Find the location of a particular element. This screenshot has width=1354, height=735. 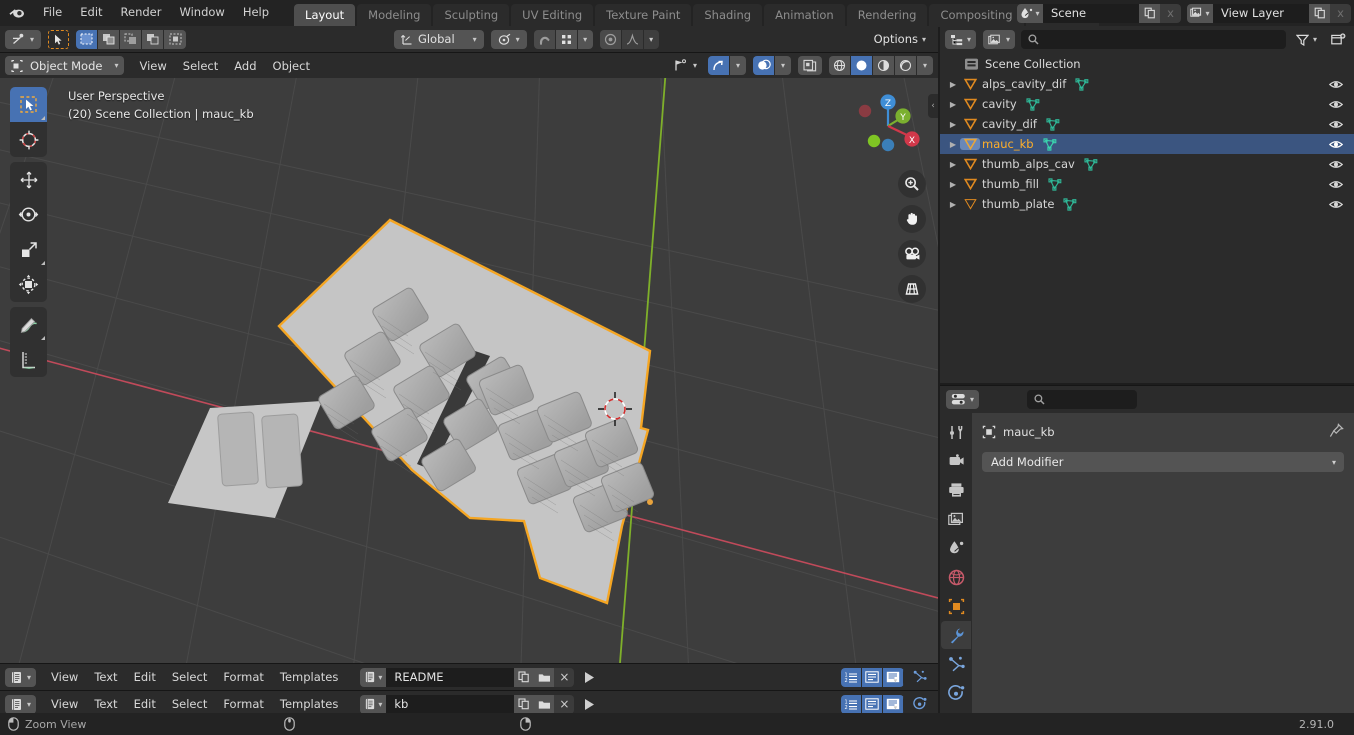

text1-menu-view: View is located at coordinates (64, 677).